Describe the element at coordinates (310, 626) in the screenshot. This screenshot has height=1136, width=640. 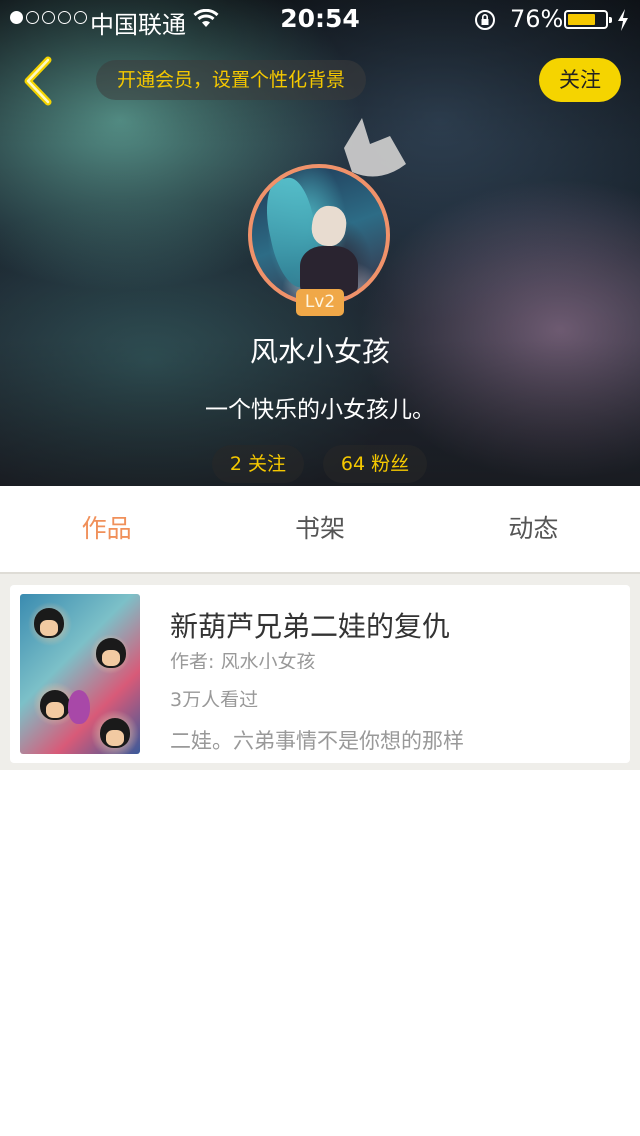
I see `book-title: 新葫芦兄弟二娃的复仇` at that location.